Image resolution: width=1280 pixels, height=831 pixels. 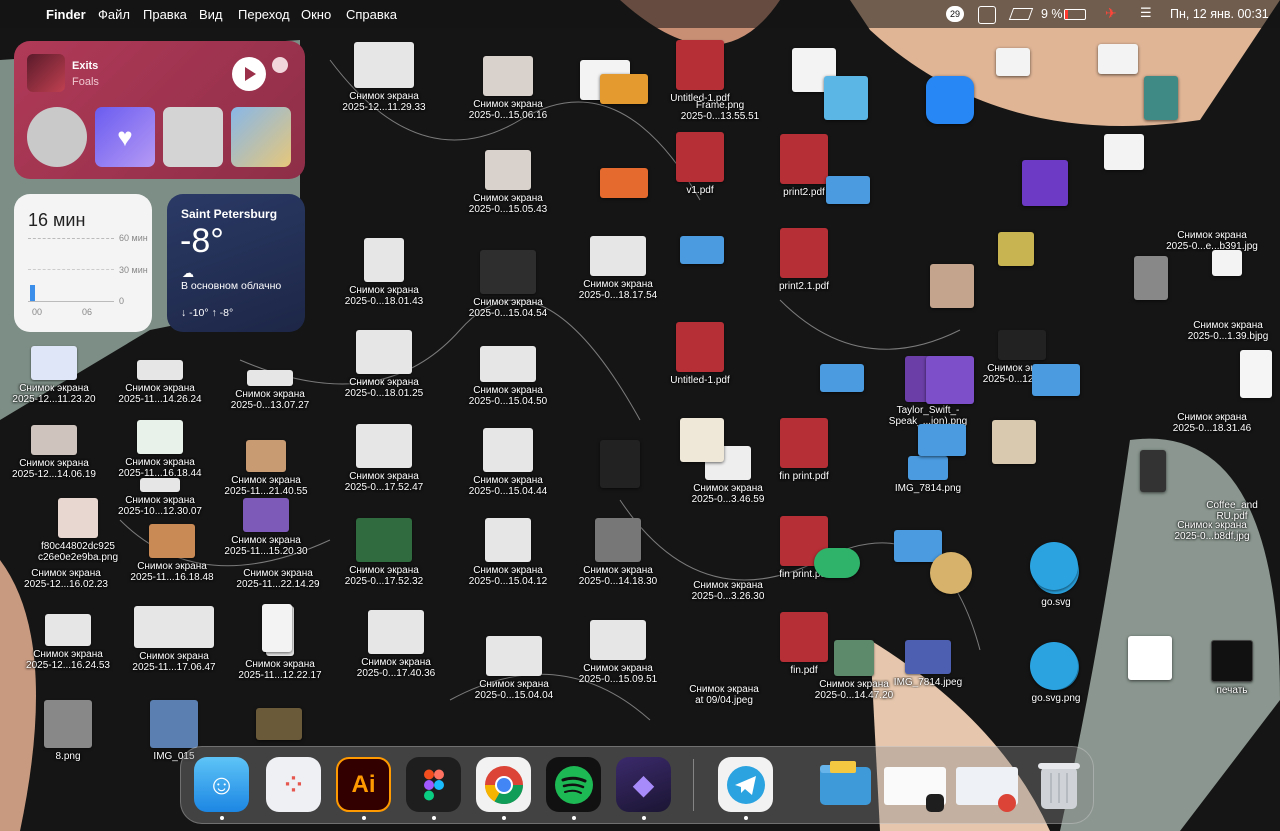 I want to click on desktop-file: Снимок экрана 2025-11...15.20.30, so click(x=266, y=527).